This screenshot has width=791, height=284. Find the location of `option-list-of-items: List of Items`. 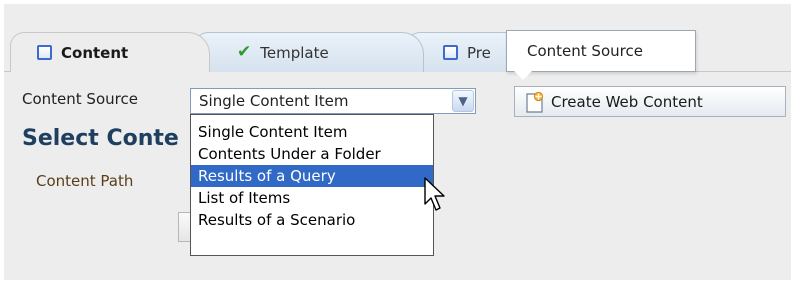

option-list-of-items: List of Items is located at coordinates (312, 198).